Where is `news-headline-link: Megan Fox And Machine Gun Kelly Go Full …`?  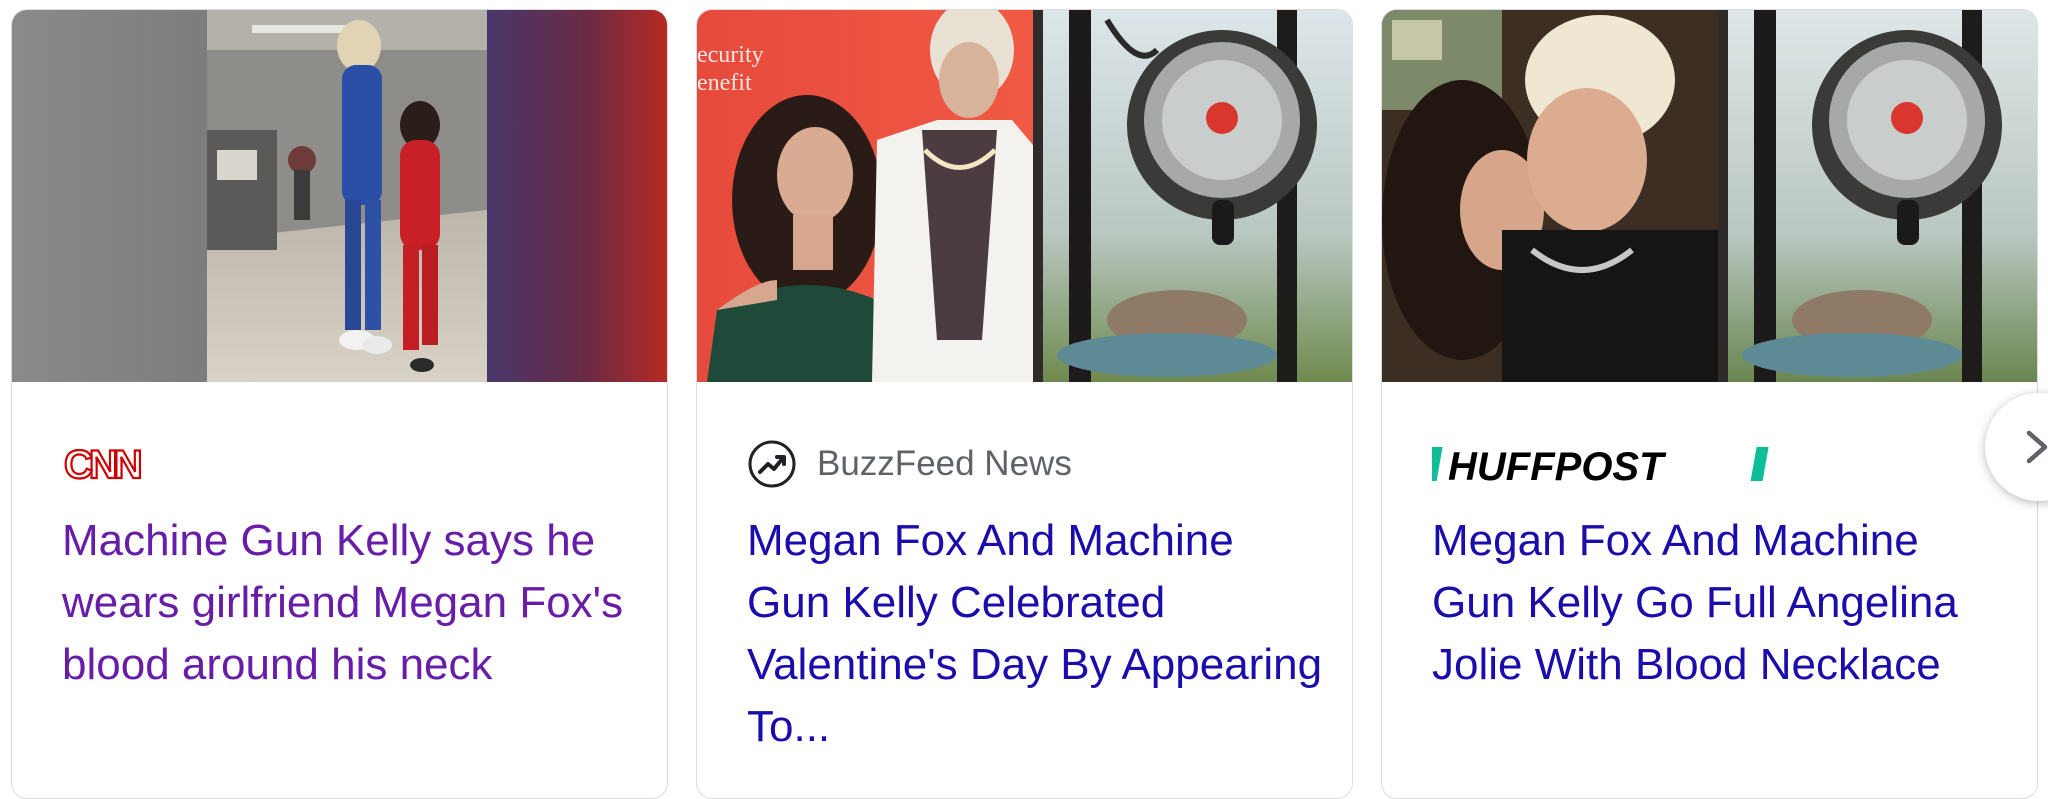 news-headline-link: Megan Fox And Machine Gun Kelly Go Full … is located at coordinates (1722, 603).